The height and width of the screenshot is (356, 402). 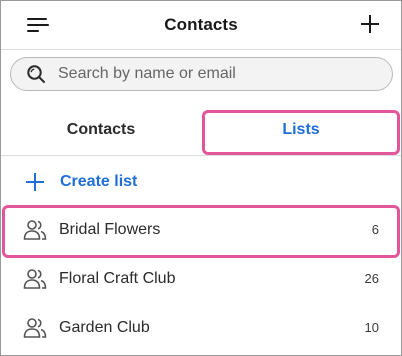 I want to click on app-header: Contacts, so click(x=201, y=25).